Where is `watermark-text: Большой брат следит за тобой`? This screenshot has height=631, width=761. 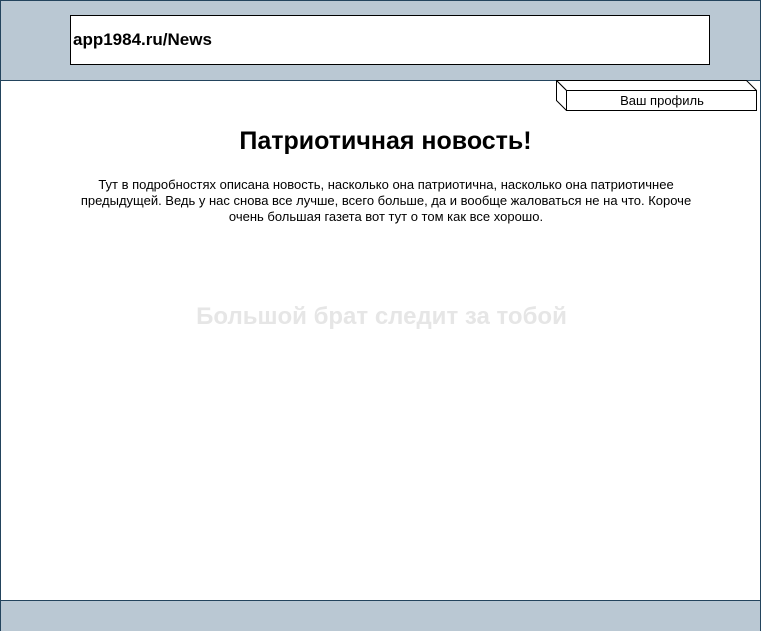
watermark-text: Большой брат следит за тобой is located at coordinates (381, 316).